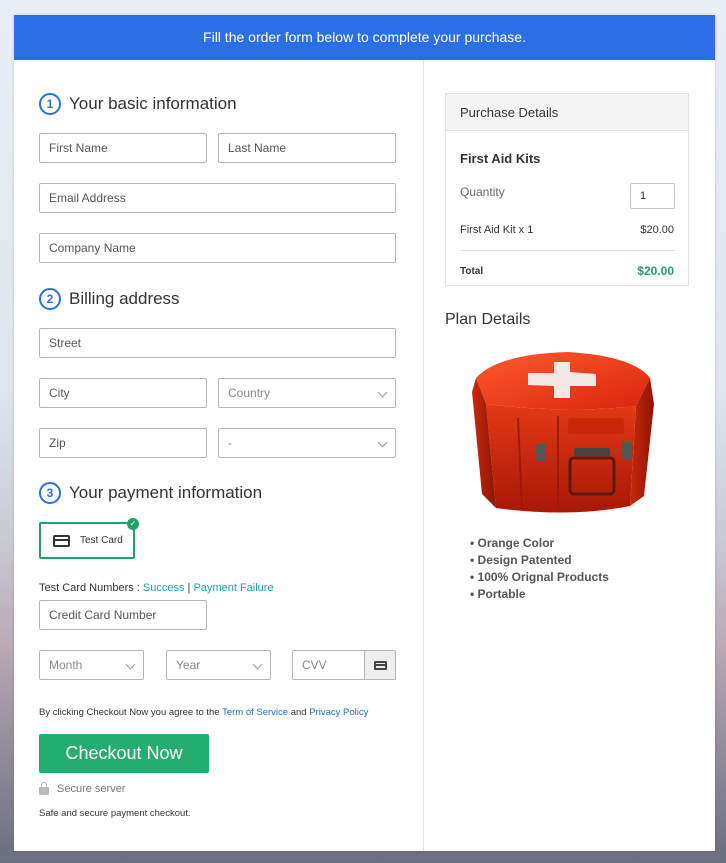 This screenshot has width=726, height=863. I want to click on section-basic-info: 1 Your basic information, so click(138, 104).